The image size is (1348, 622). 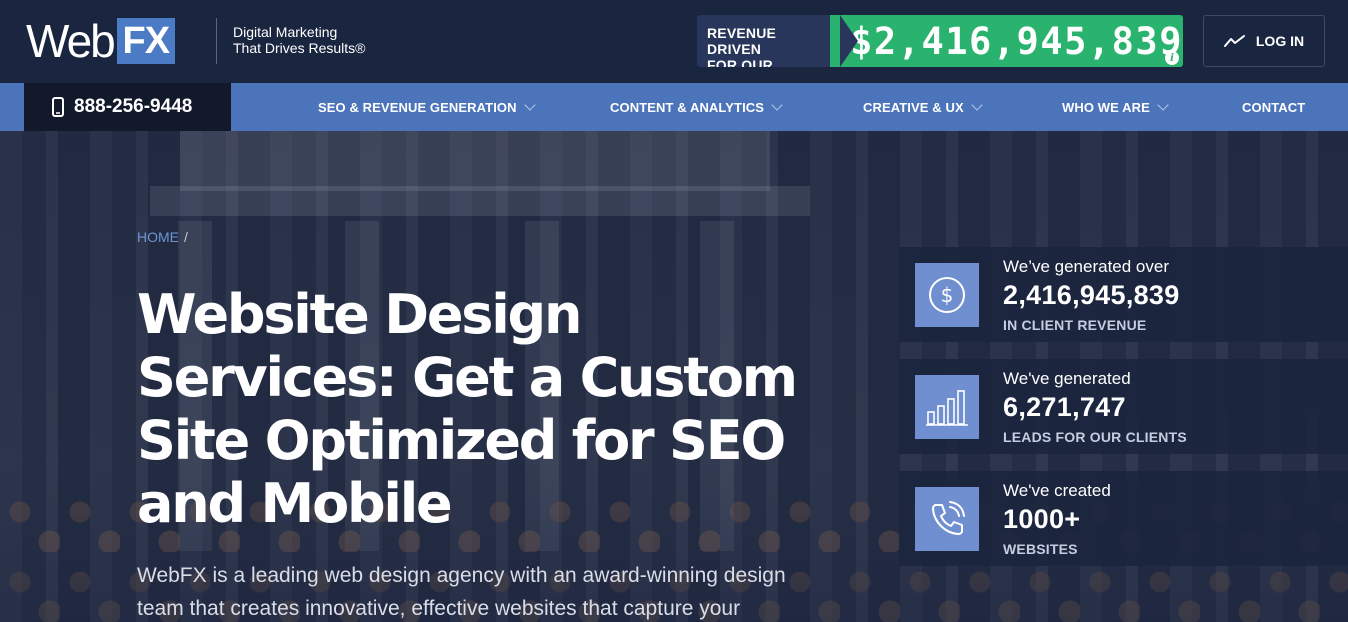 What do you see at coordinates (1067, 378) in the screenshot?
I see `stat-prefix: We've generated` at bounding box center [1067, 378].